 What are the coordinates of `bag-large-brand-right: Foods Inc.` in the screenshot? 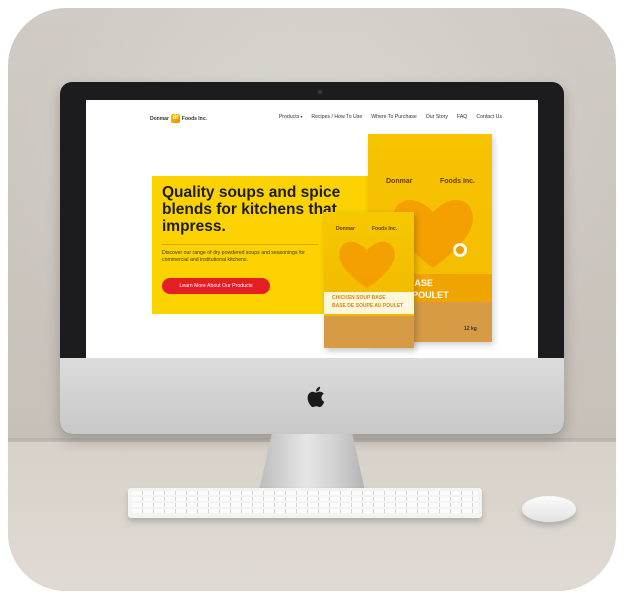 It's located at (457, 181).